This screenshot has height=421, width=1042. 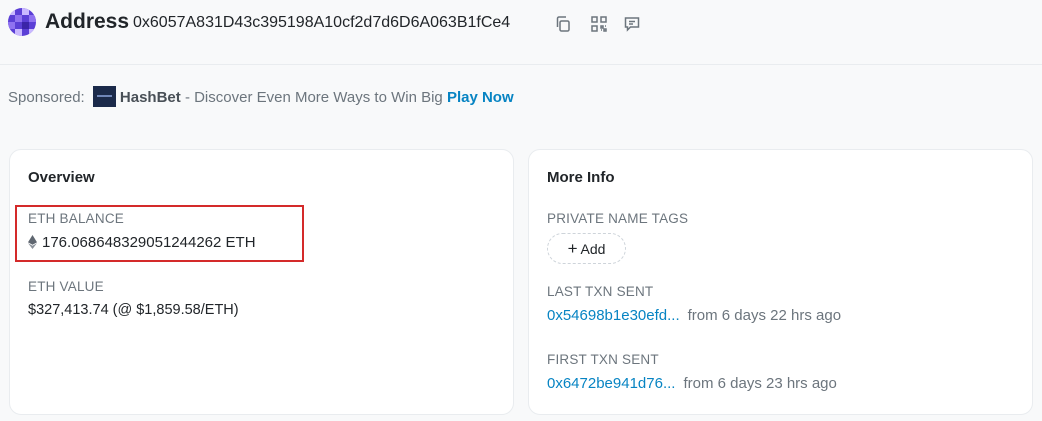 I want to click on ethereum-icon, so click(x=32, y=242).